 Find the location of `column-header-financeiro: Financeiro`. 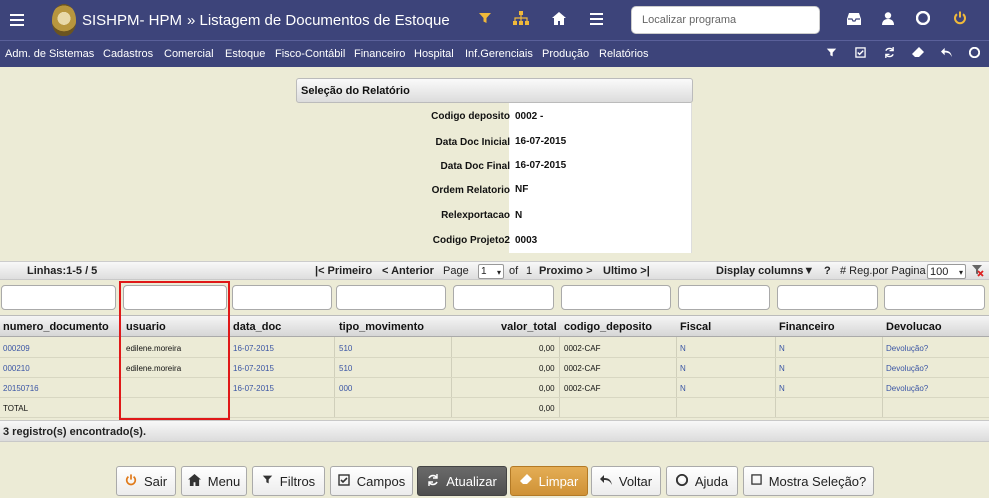

column-header-financeiro: Financeiro is located at coordinates (807, 327).